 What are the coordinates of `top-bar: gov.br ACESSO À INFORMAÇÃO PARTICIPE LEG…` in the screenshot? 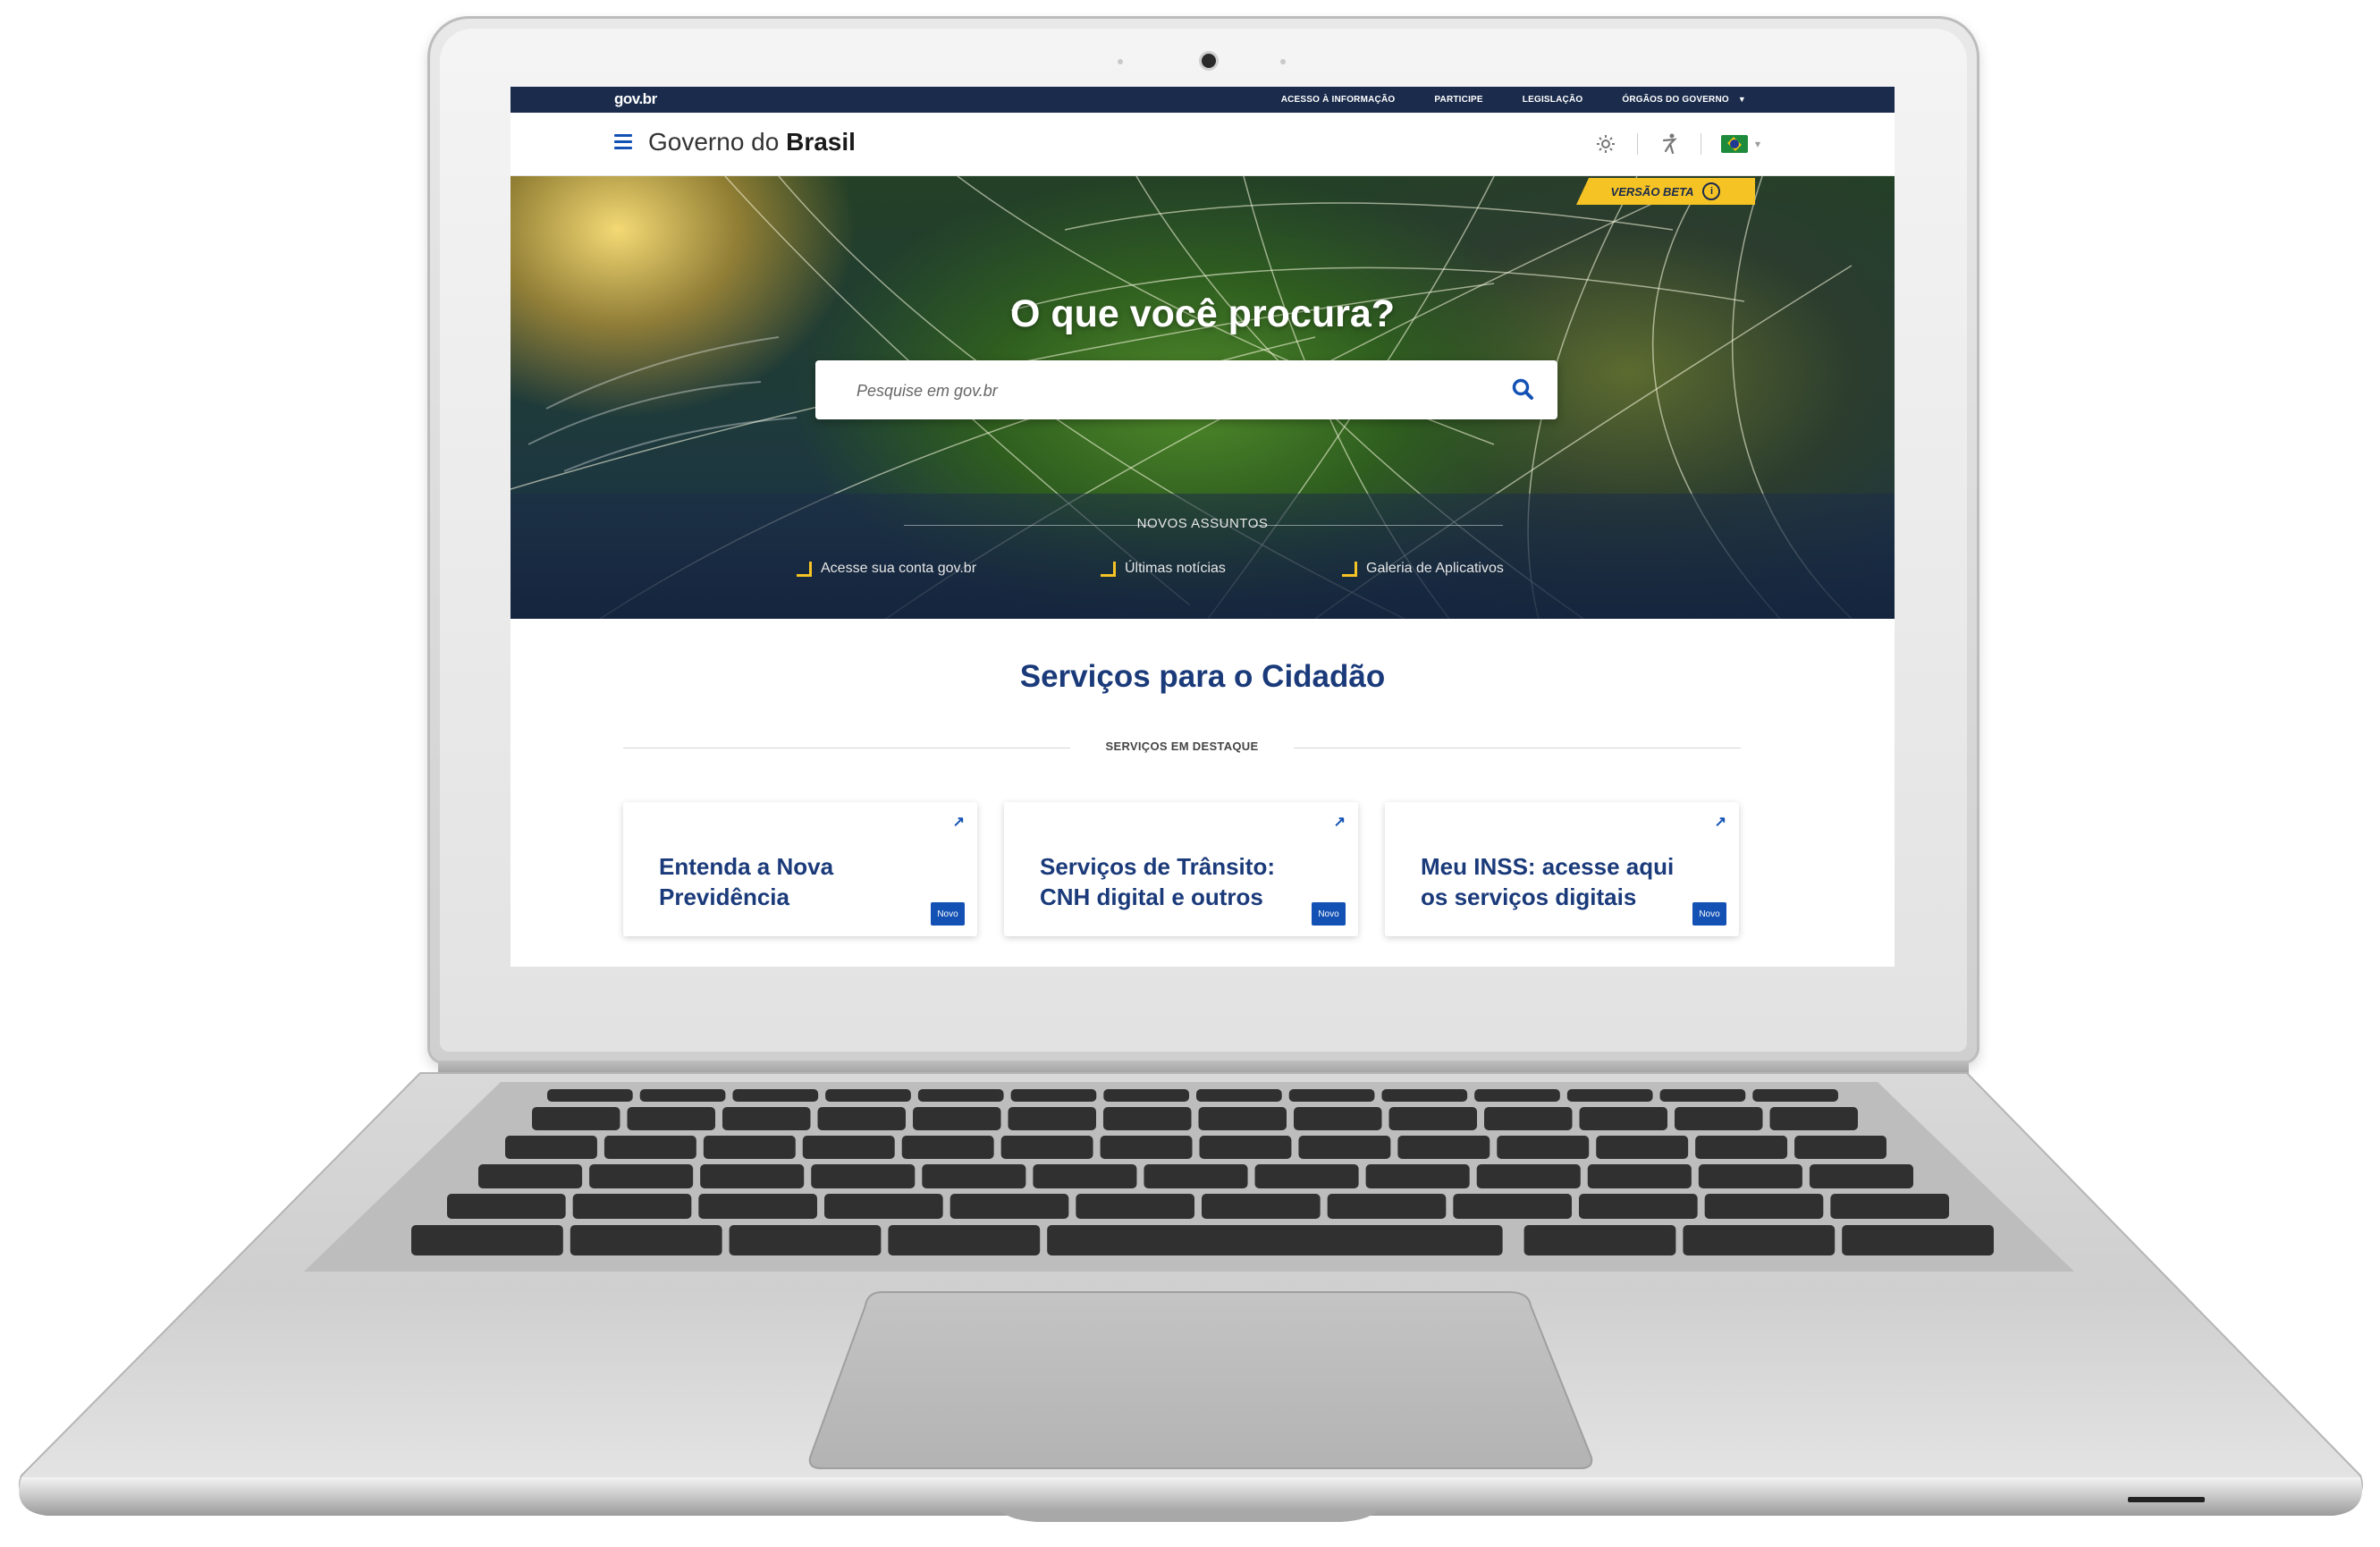 It's located at (1203, 100).